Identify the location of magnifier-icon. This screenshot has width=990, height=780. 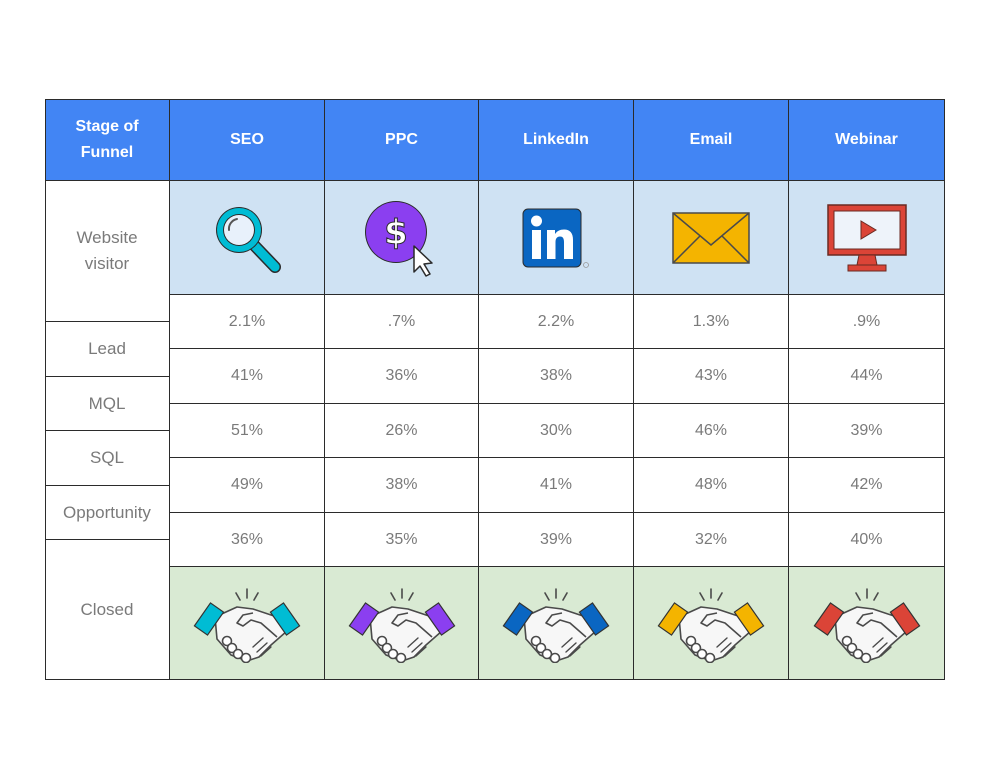
(248, 239).